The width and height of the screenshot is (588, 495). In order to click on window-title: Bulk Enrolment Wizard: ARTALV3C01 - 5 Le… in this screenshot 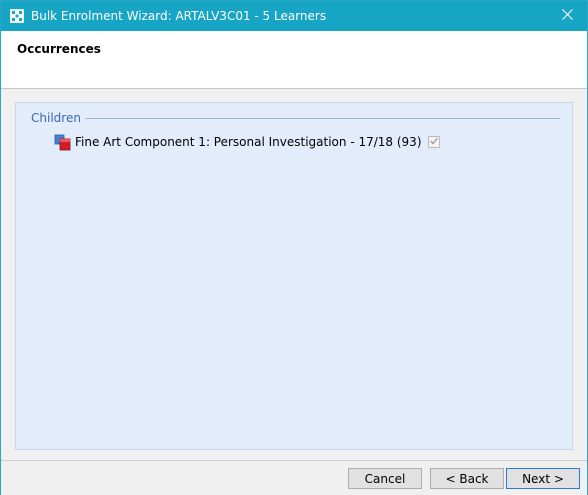, I will do `click(179, 16)`.